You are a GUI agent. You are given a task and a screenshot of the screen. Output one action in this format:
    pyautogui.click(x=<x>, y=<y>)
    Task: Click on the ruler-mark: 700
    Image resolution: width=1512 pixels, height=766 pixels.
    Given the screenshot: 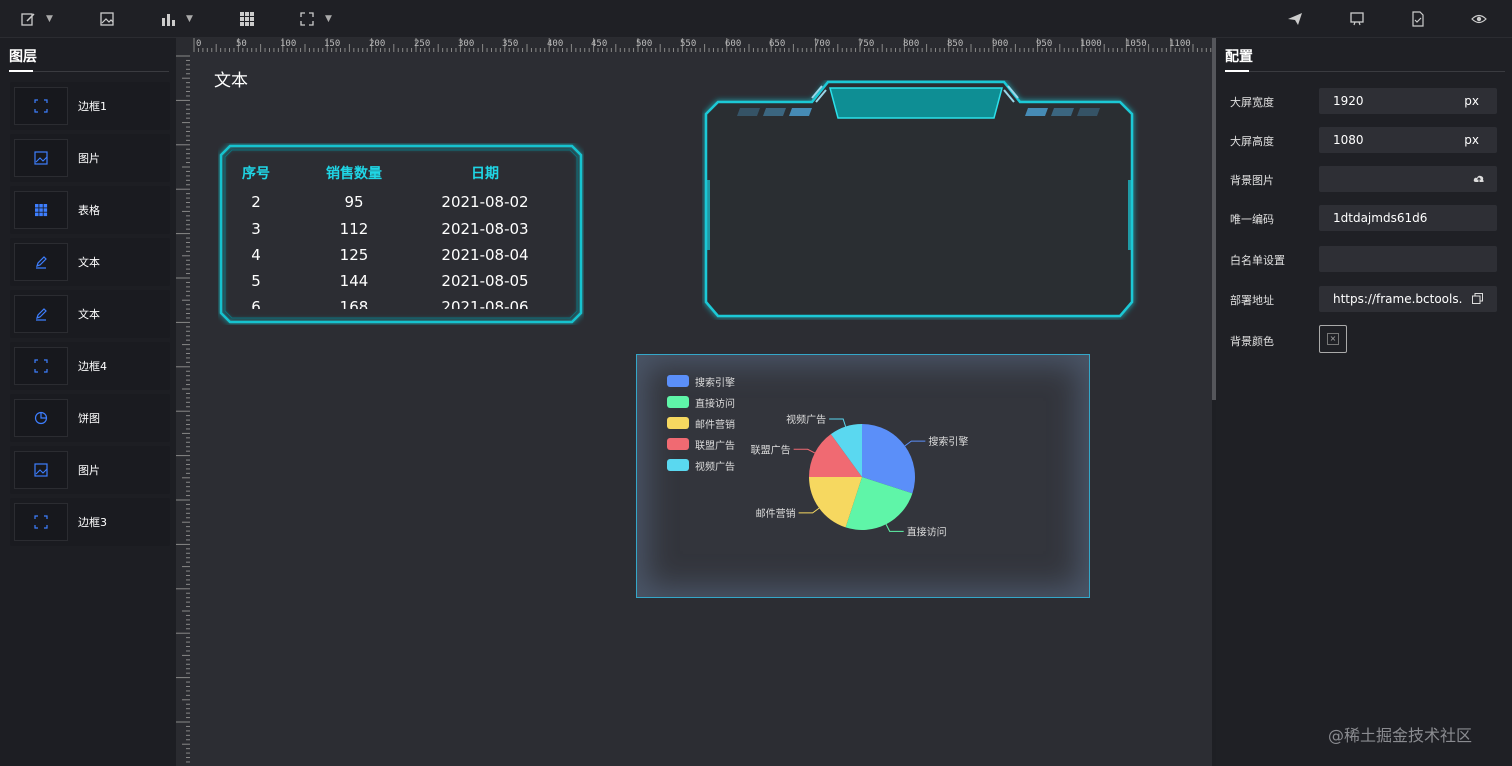 What is the action you would take?
    pyautogui.click(x=822, y=44)
    